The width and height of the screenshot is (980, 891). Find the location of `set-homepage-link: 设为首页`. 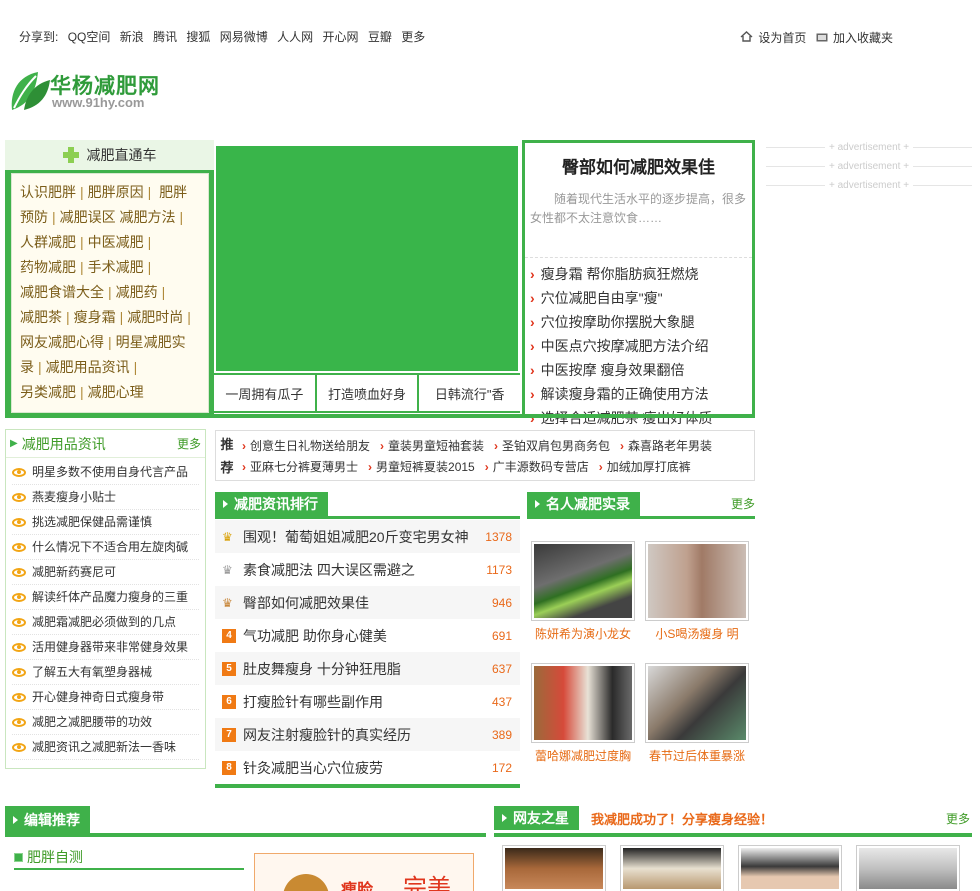

set-homepage-link: 设为首页 is located at coordinates (782, 38).